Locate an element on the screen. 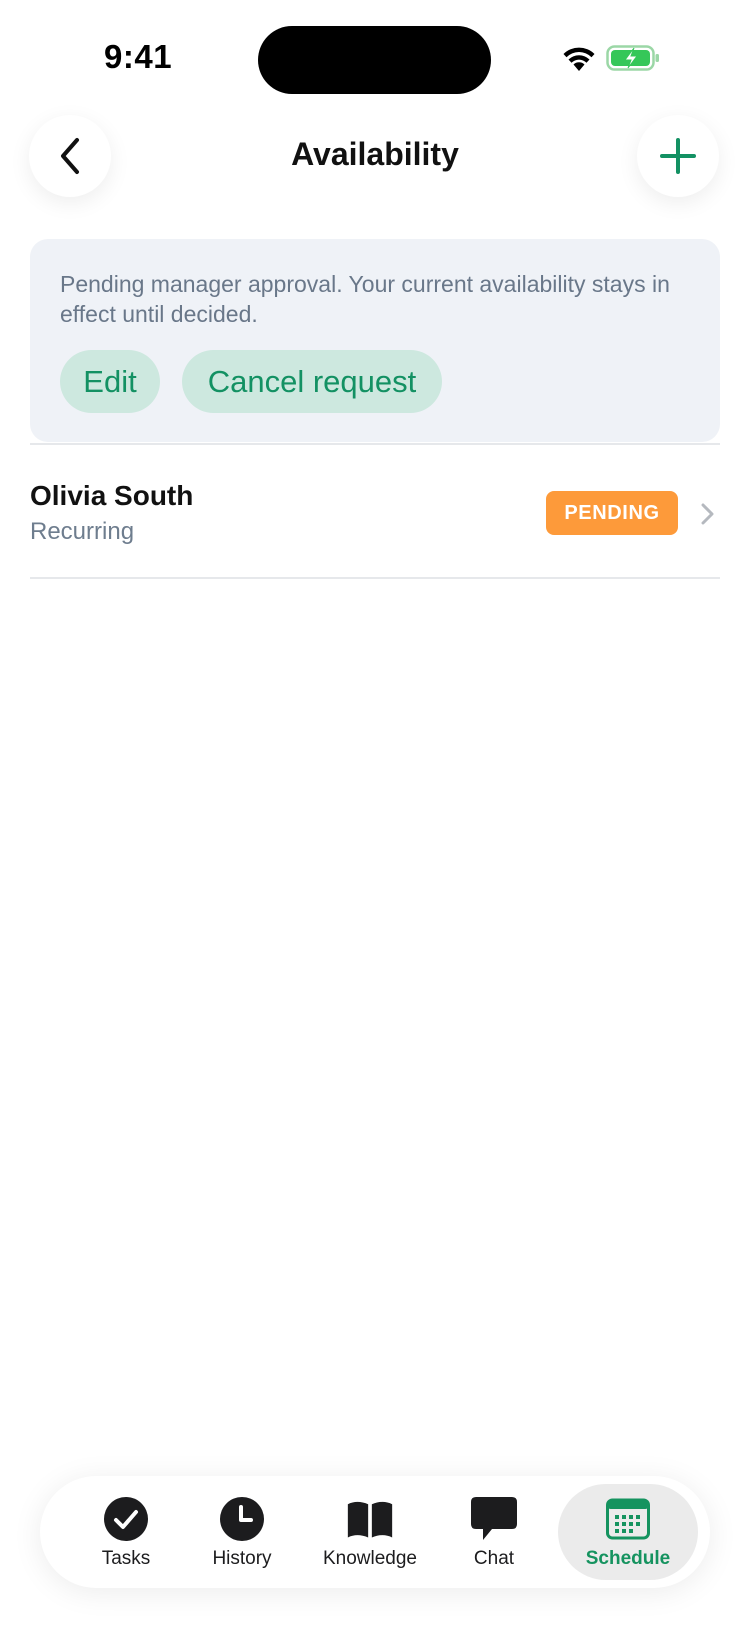  availability-row: Olivia South Recurring PENDING is located at coordinates (375, 512).